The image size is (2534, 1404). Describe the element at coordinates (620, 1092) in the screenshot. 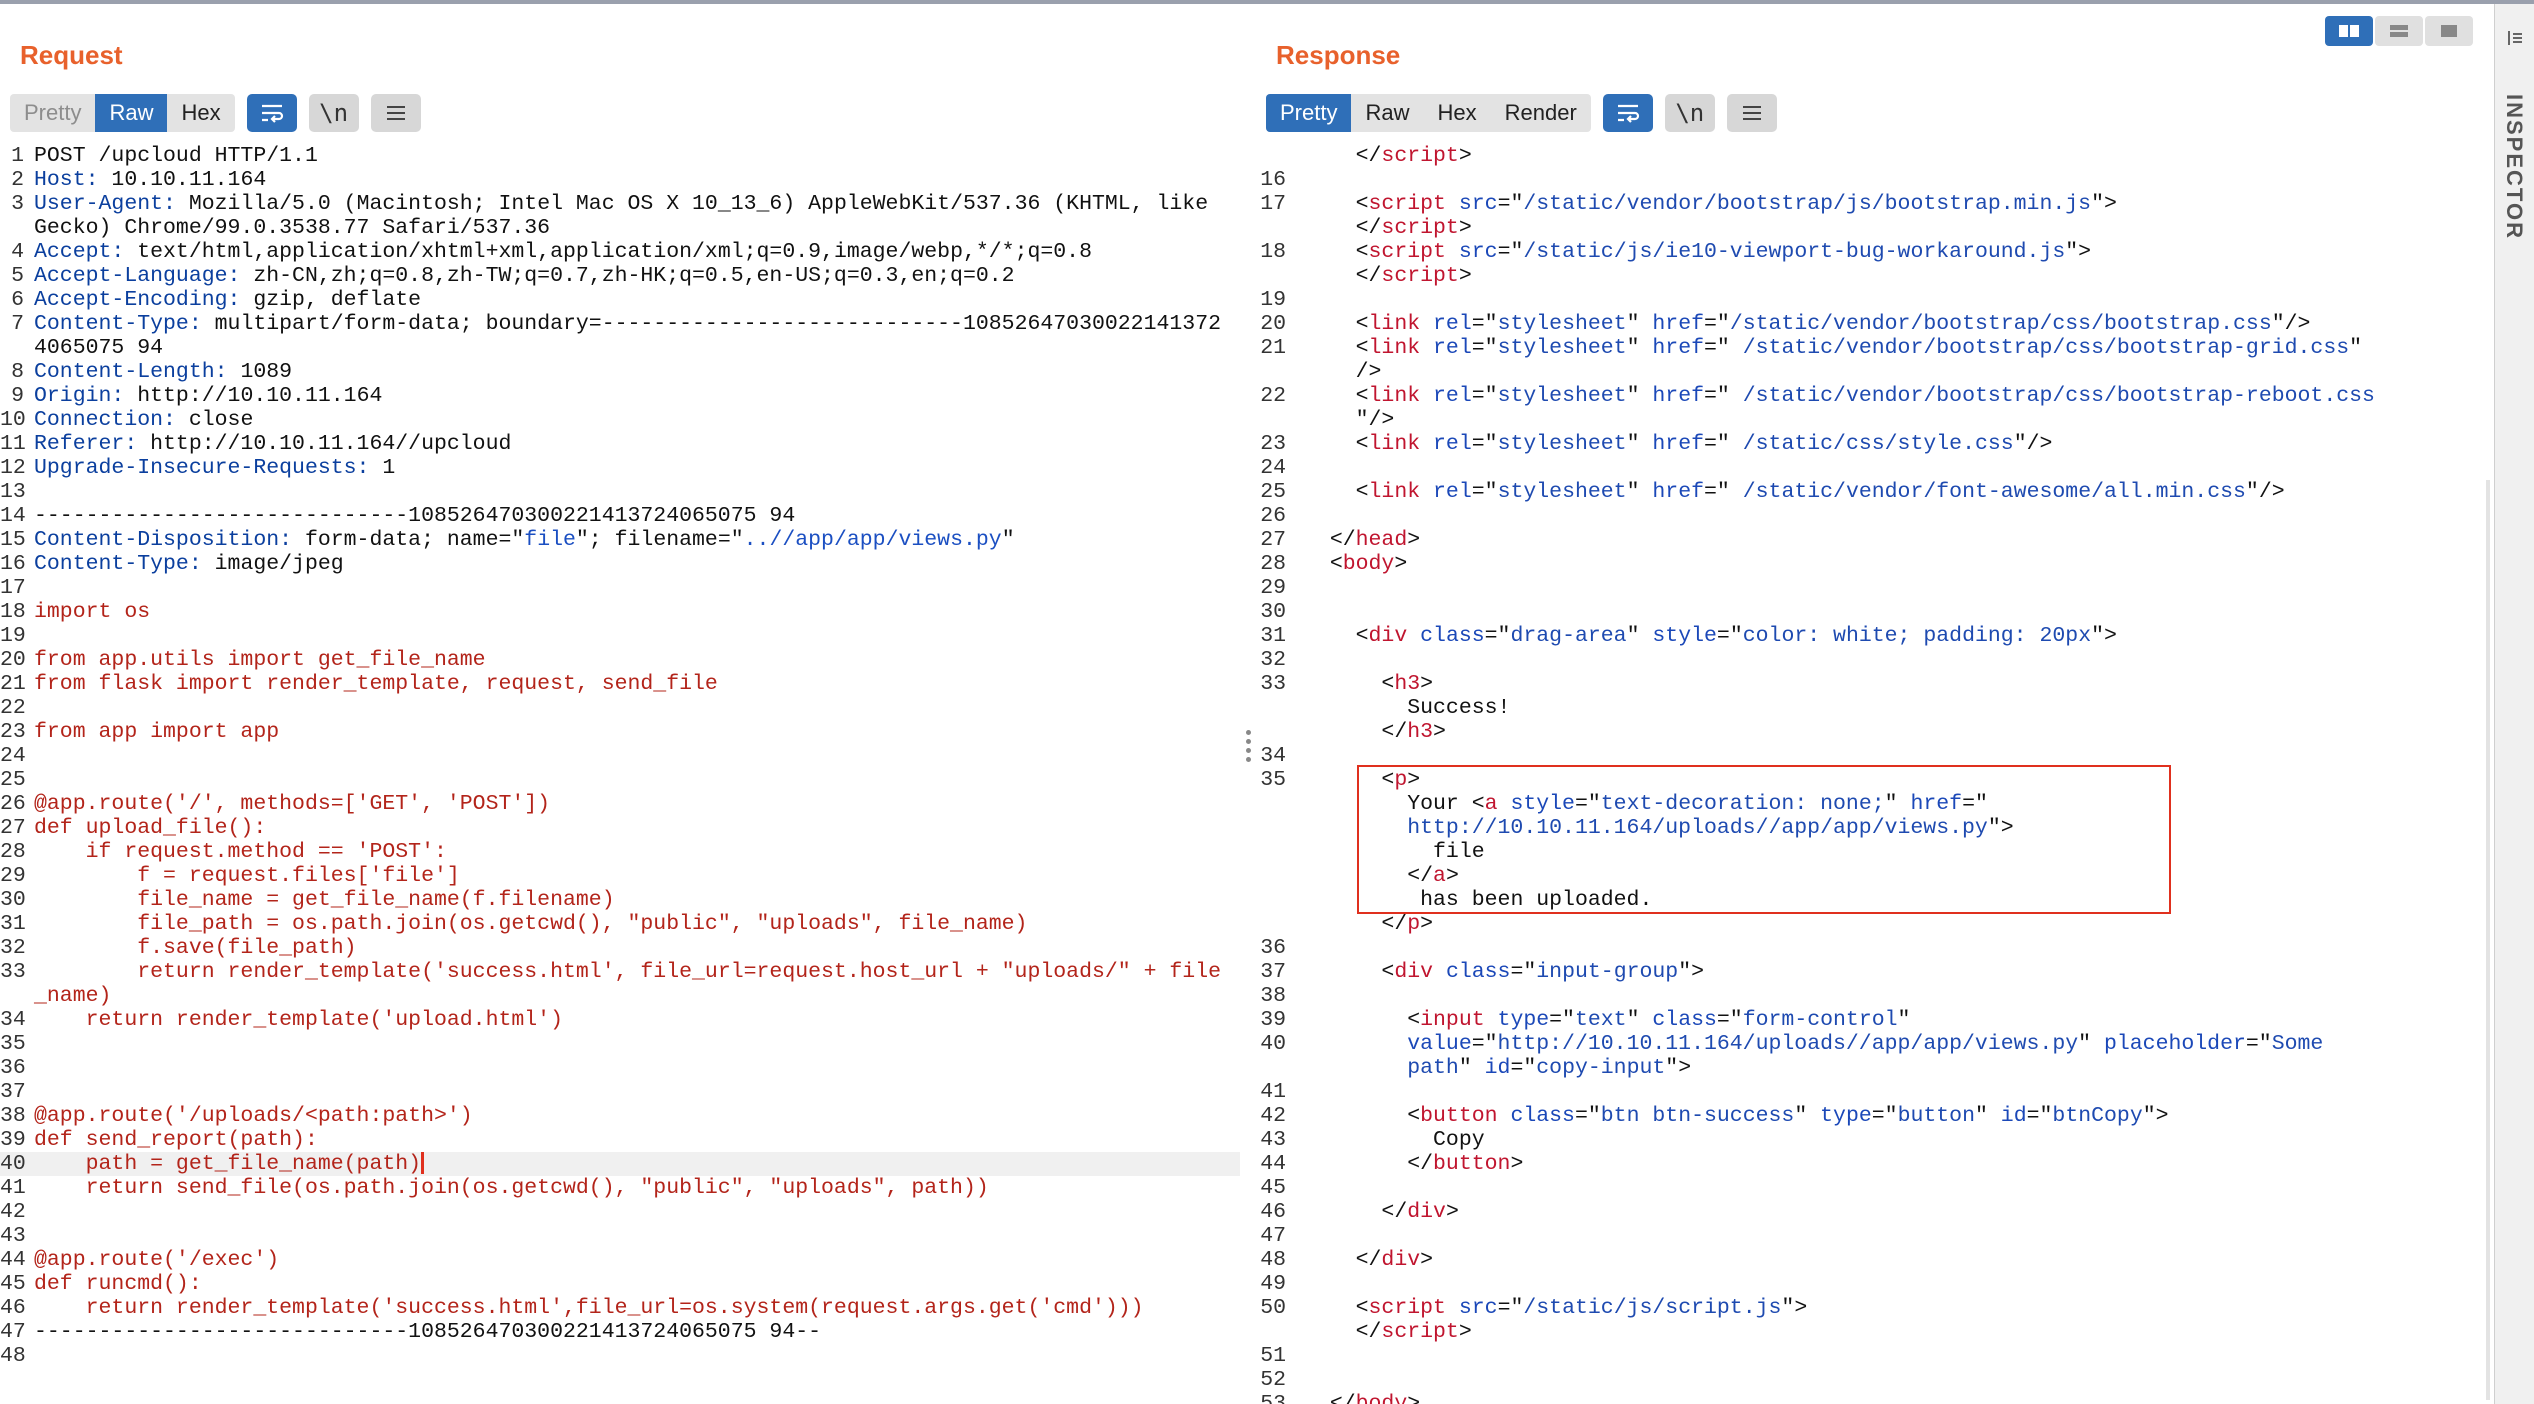

I see `request-code-line: 37` at that location.